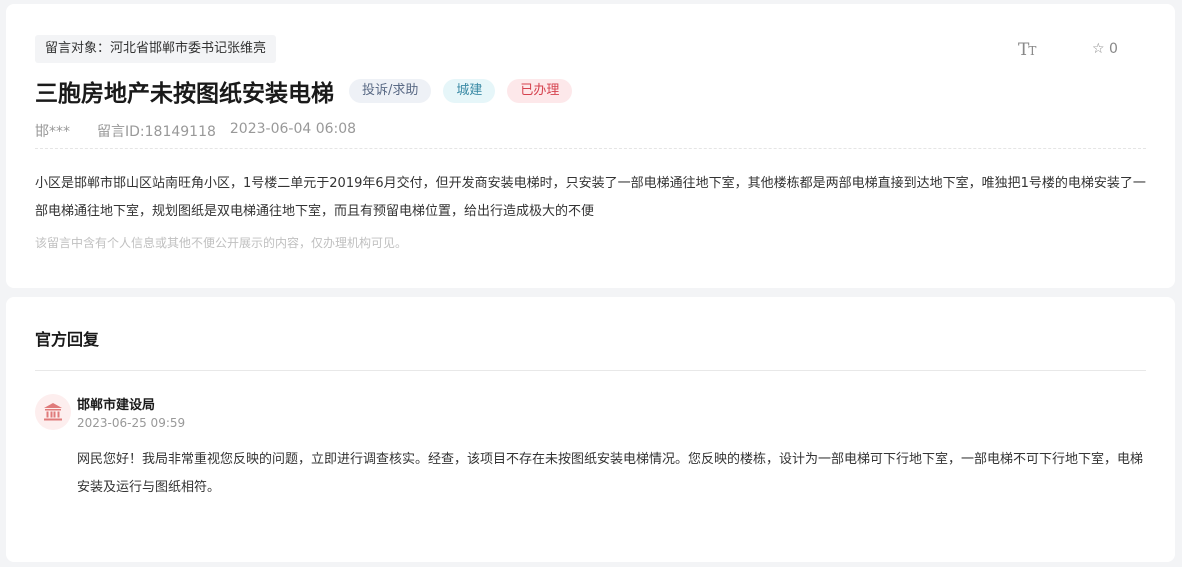 This screenshot has height=567, width=1182. What do you see at coordinates (540, 91) in the screenshot?
I see `status-badge: 已办理` at bounding box center [540, 91].